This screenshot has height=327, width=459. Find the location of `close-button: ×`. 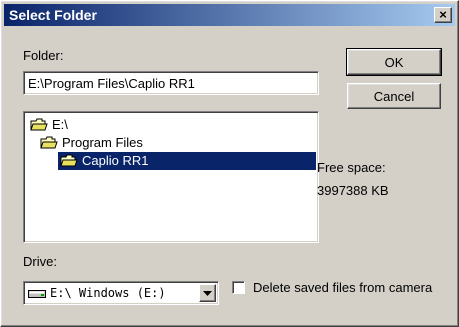

close-button: × is located at coordinates (443, 15).